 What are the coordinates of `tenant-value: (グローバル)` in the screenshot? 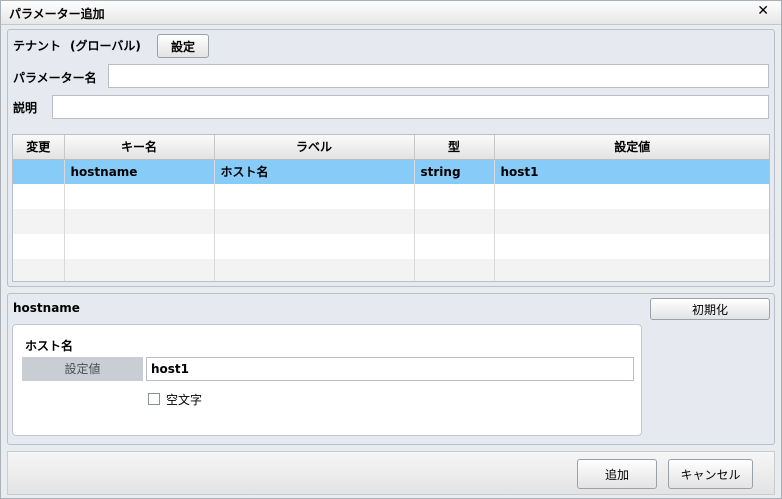 It's located at (105, 46).